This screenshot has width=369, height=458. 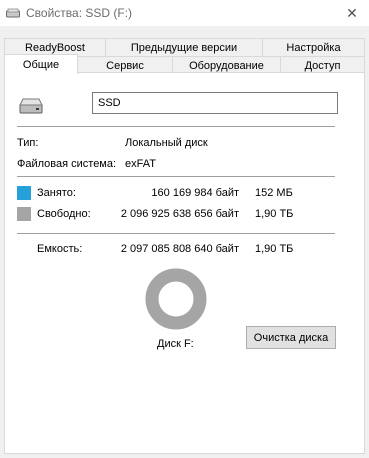 I want to click on file-system-label: Файловая система:, so click(x=67, y=164).